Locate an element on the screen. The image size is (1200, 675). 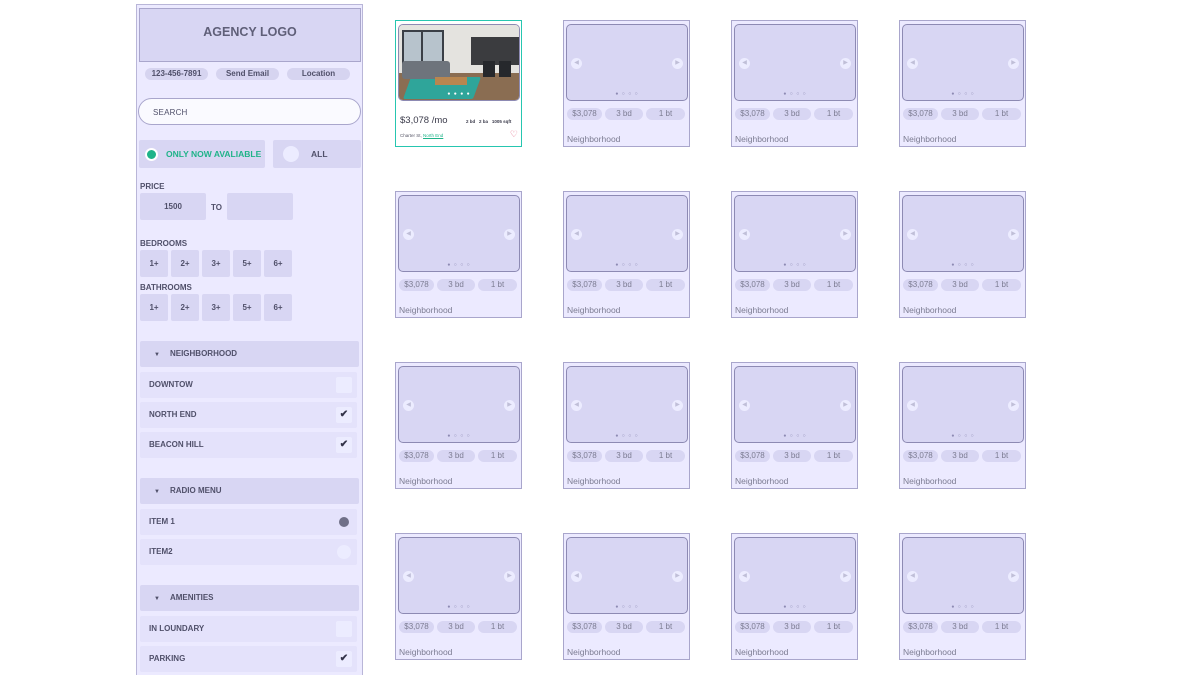
bathrooms-option: 6+ is located at coordinates (278, 307).